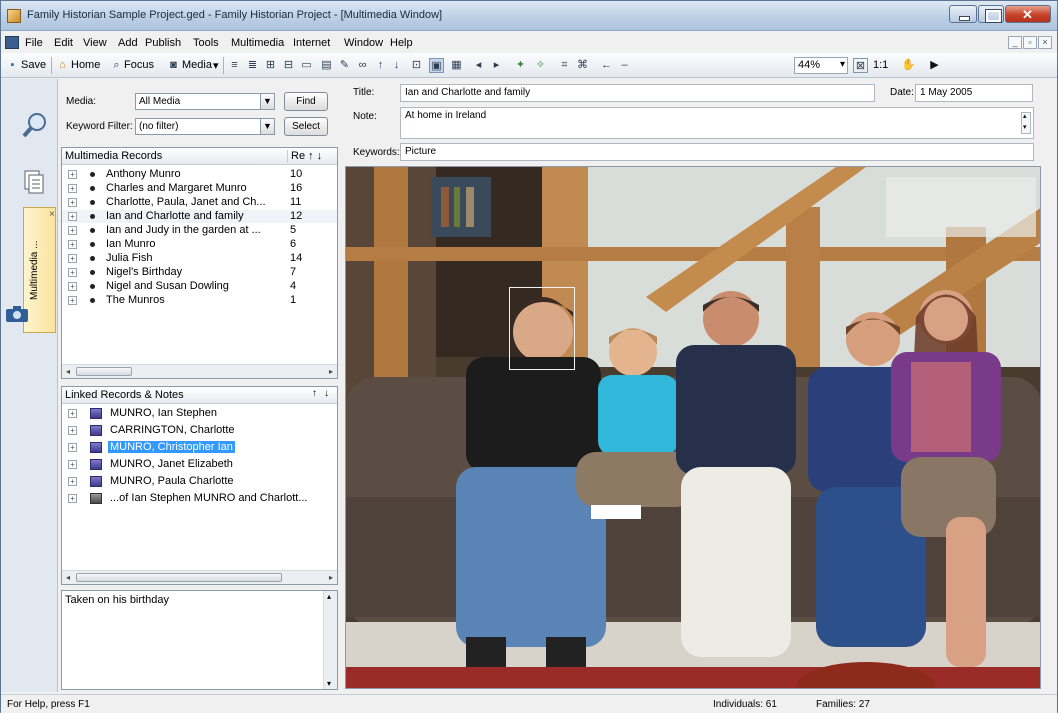  I want to click on date-field: 1 May 2005, so click(974, 93).